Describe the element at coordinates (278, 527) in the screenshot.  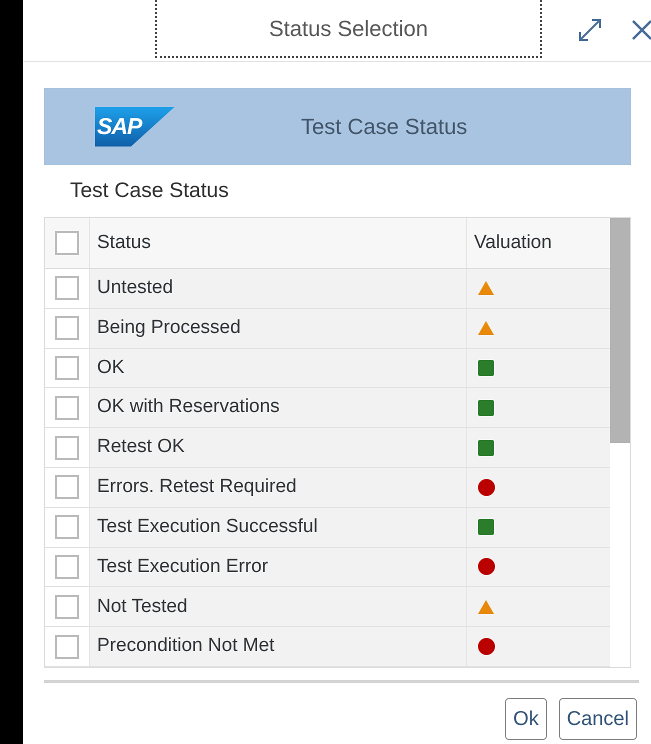
I see `table-cell: Test Execution Successful` at that location.